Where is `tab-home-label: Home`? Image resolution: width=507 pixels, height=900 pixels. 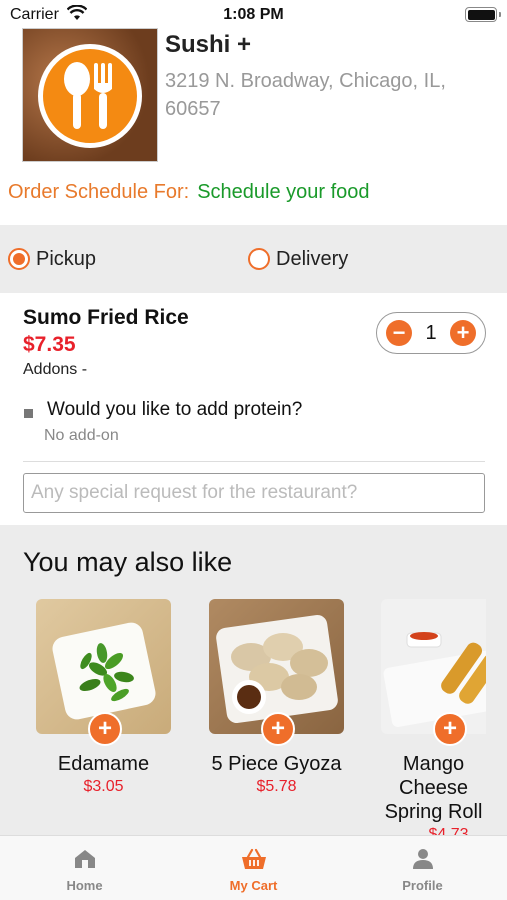 tab-home-label: Home is located at coordinates (84, 885).